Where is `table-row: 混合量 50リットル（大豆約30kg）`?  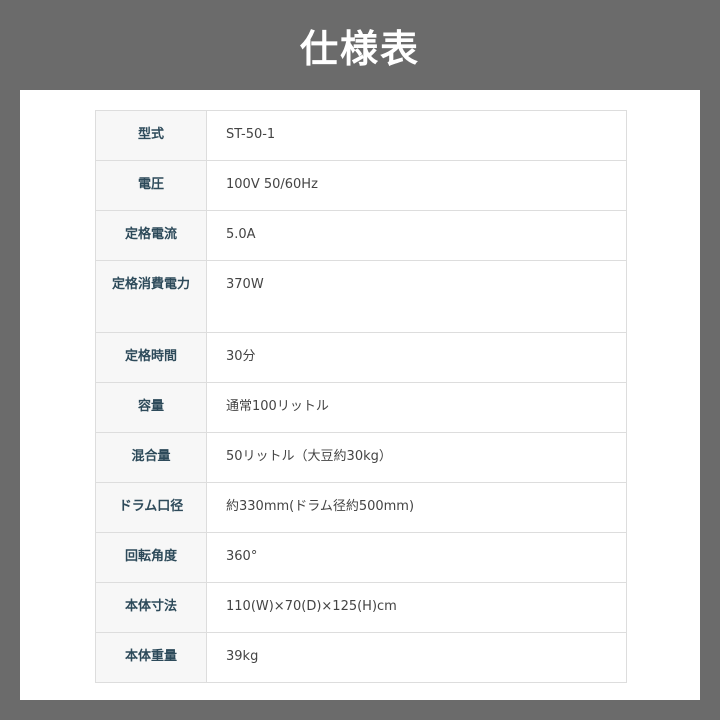 table-row: 混合量 50リットル（大豆約30kg） is located at coordinates (361, 457).